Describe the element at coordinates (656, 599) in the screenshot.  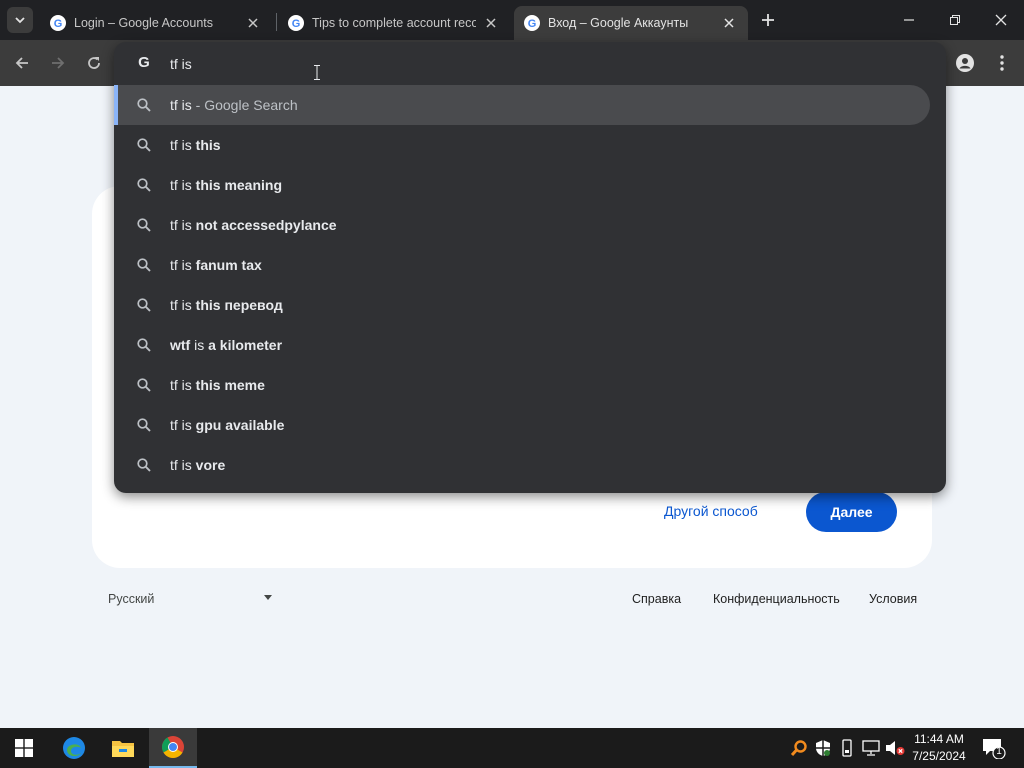
I see `footer-help-link: Справка` at that location.